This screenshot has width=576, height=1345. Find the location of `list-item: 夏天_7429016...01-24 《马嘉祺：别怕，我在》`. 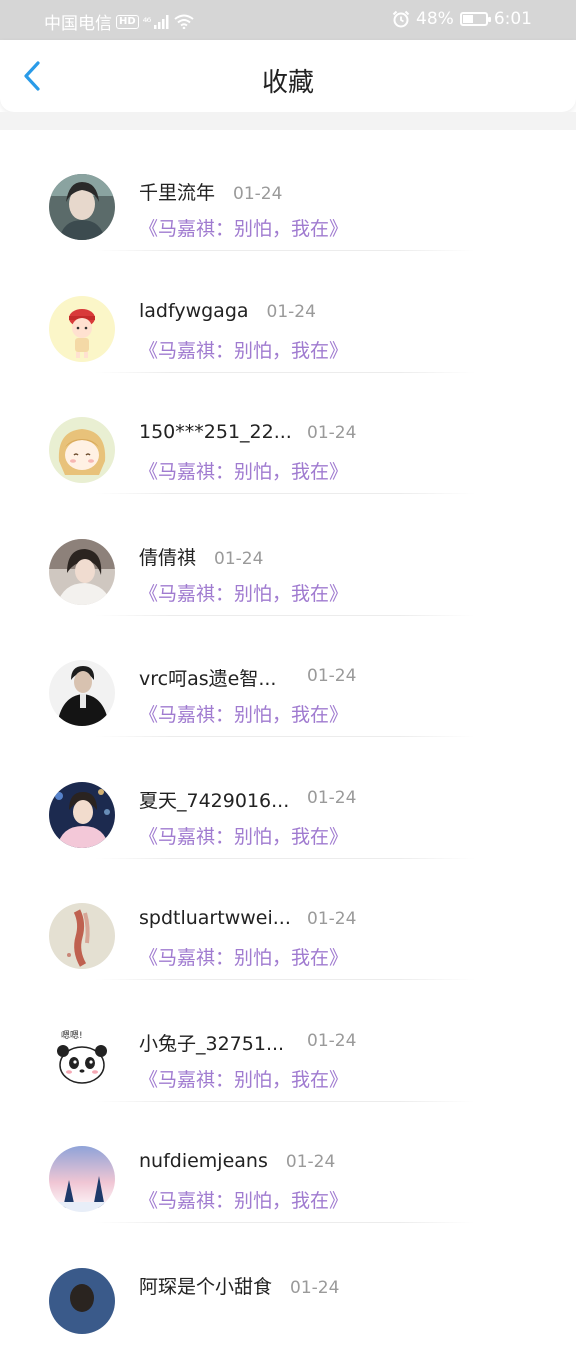

list-item: 夏天_7429016...01-24 《马嘉祺：别怕，我在》 is located at coordinates (288, 799).